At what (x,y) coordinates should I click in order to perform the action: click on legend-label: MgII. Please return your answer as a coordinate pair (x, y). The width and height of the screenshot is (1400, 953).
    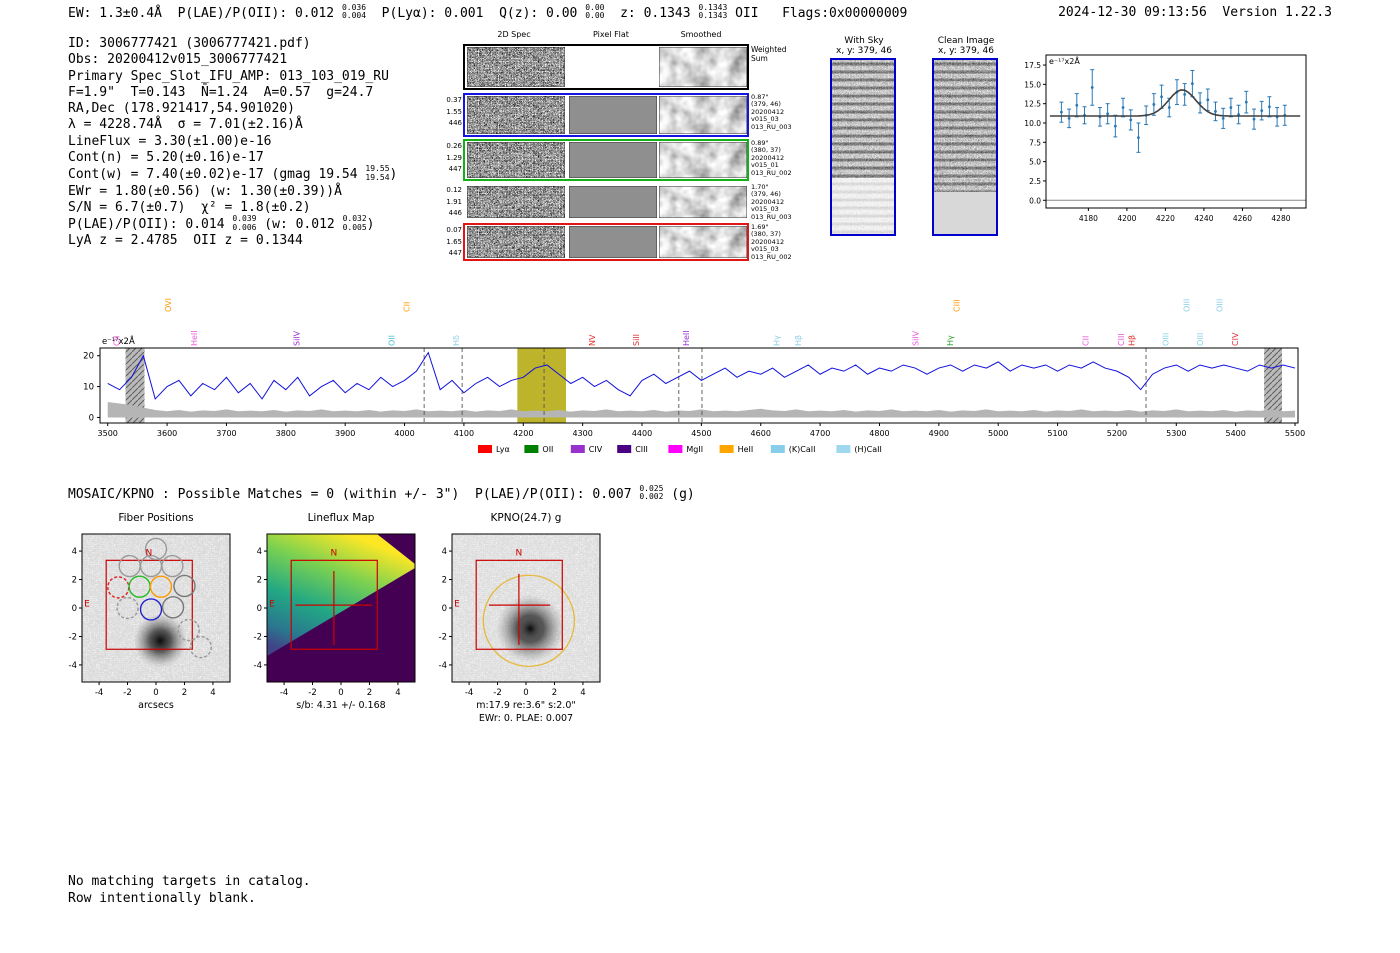
    Looking at the image, I should click on (694, 449).